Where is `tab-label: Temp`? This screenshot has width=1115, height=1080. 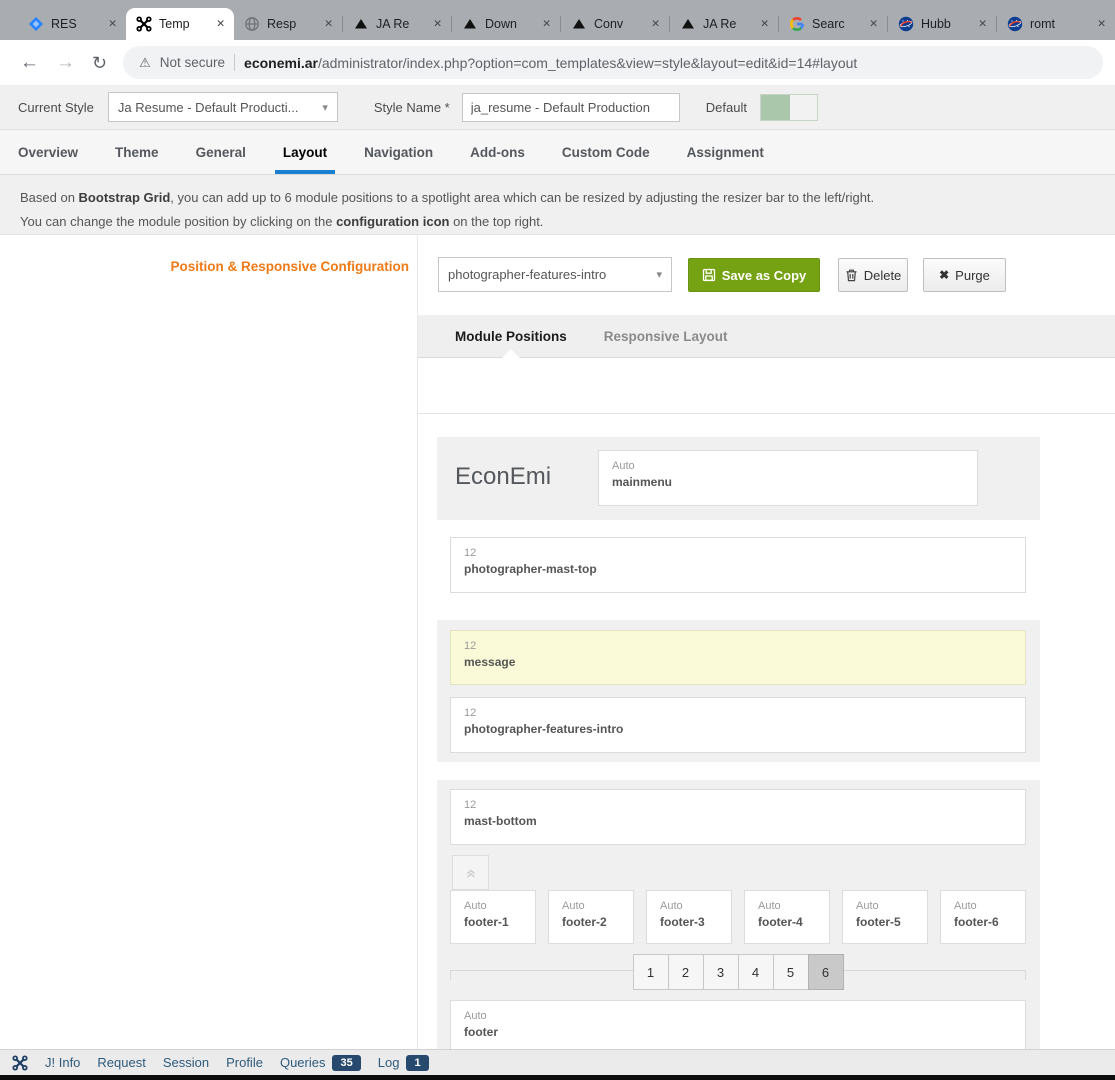
tab-label: Temp is located at coordinates (174, 24).